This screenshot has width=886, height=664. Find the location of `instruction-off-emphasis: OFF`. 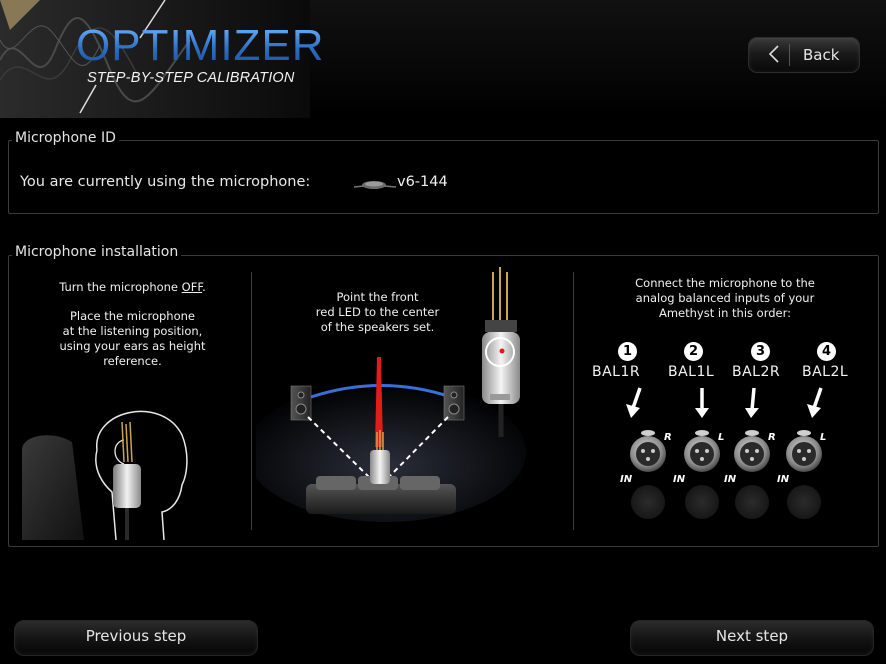

instruction-off-emphasis: OFF is located at coordinates (192, 287).